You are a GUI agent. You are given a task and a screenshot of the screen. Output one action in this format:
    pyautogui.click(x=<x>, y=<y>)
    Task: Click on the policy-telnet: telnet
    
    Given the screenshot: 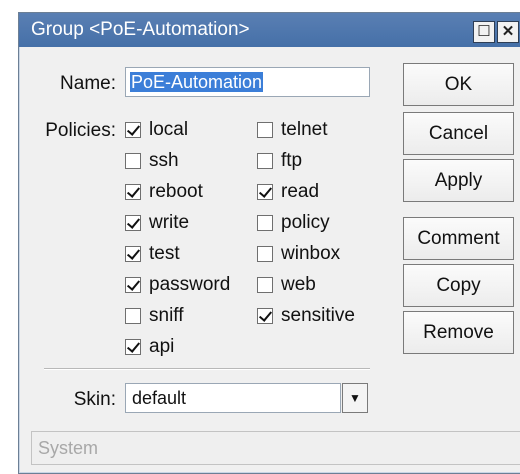 What is the action you would take?
    pyautogui.click(x=292, y=130)
    